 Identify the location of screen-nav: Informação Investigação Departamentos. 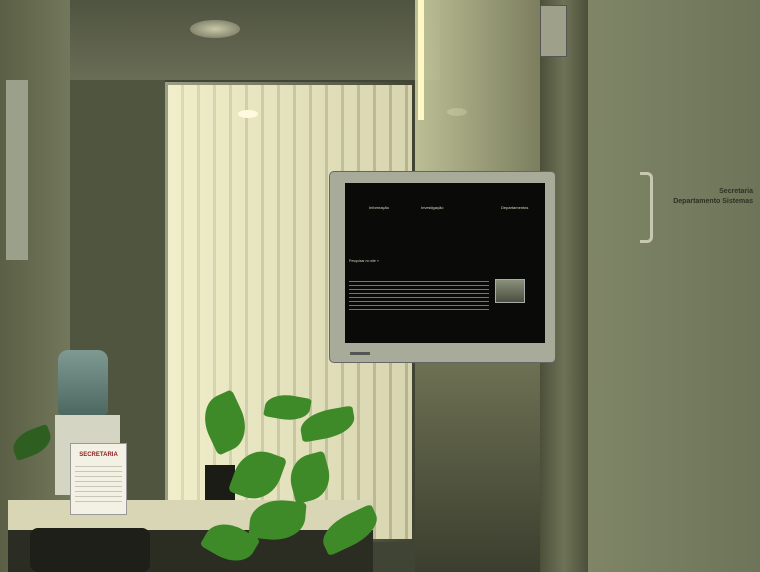
(445, 206).